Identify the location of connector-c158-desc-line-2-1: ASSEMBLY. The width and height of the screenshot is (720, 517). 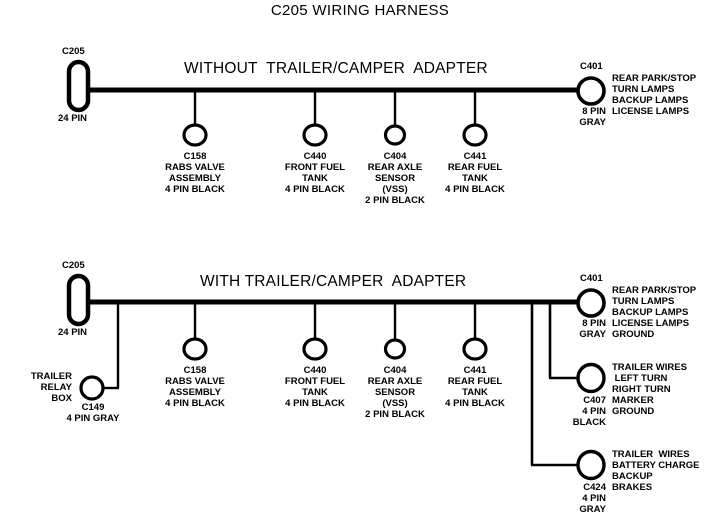
(195, 178).